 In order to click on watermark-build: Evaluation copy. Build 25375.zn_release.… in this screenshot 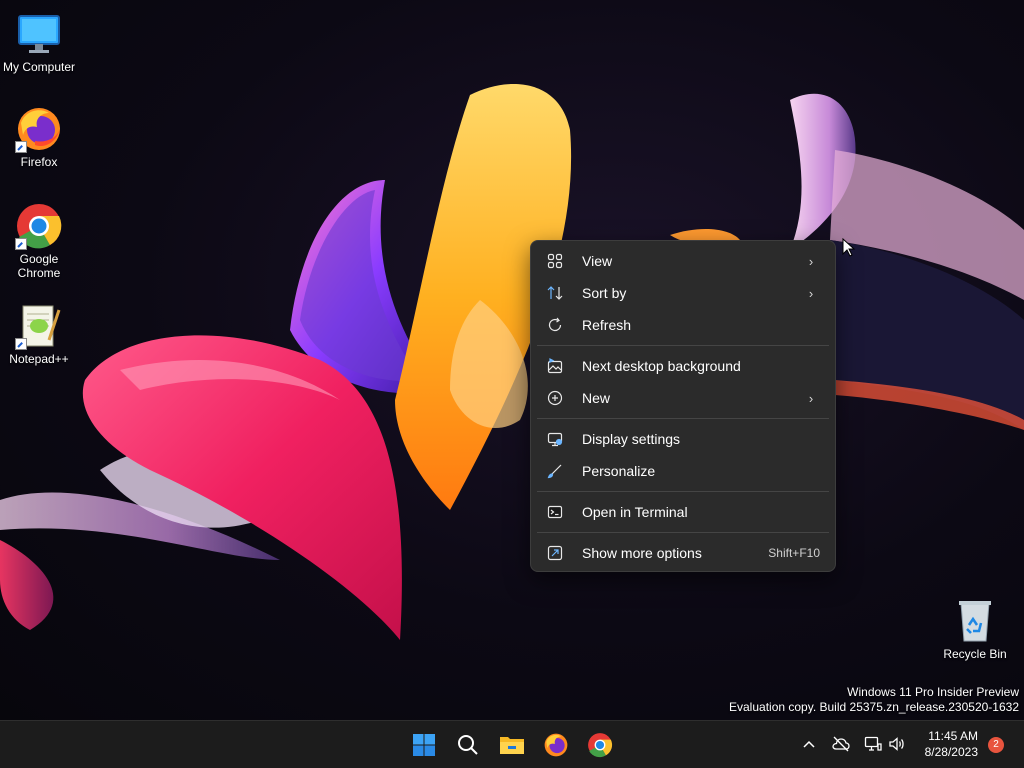, I will do `click(874, 707)`.